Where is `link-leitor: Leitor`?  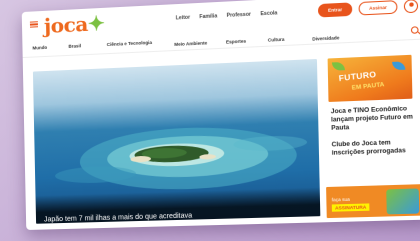
link-leitor: Leitor is located at coordinates (183, 18).